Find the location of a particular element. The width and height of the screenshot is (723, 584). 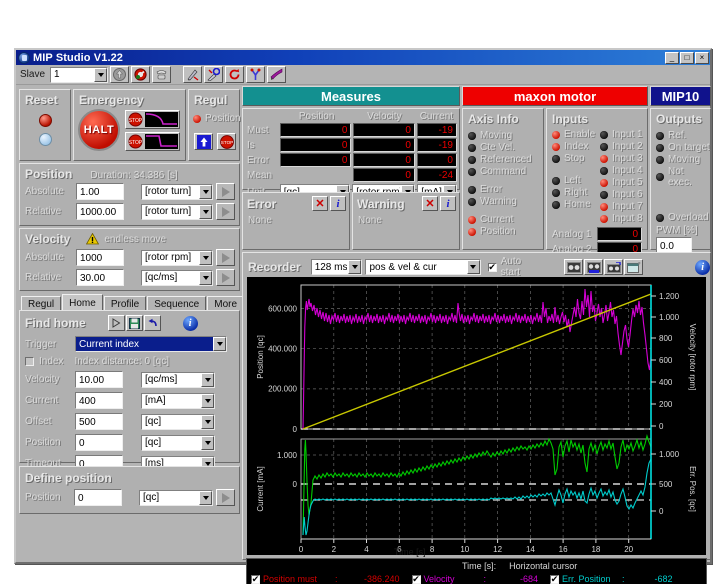

legend-checkbox-velocity: ✔ is located at coordinates (416, 579).